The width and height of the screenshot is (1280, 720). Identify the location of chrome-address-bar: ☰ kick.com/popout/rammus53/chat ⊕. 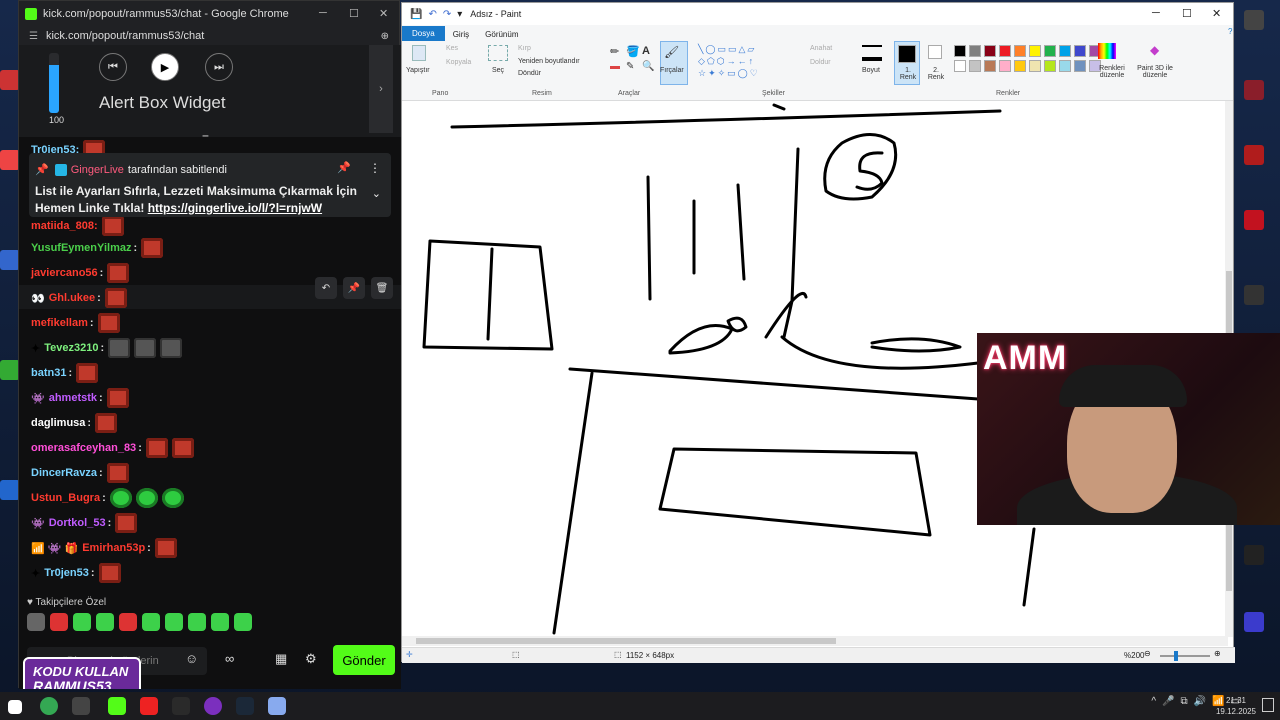
(209, 36).